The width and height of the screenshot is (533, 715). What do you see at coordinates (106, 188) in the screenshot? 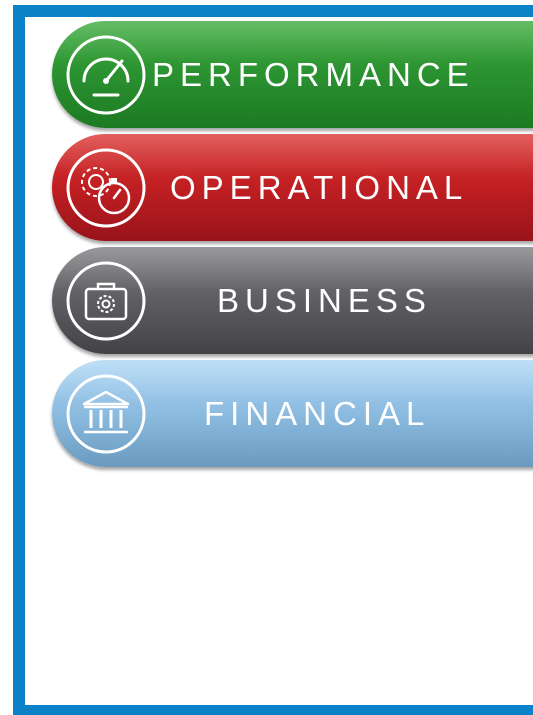
I see `gears-stopwatch-icon` at bounding box center [106, 188].